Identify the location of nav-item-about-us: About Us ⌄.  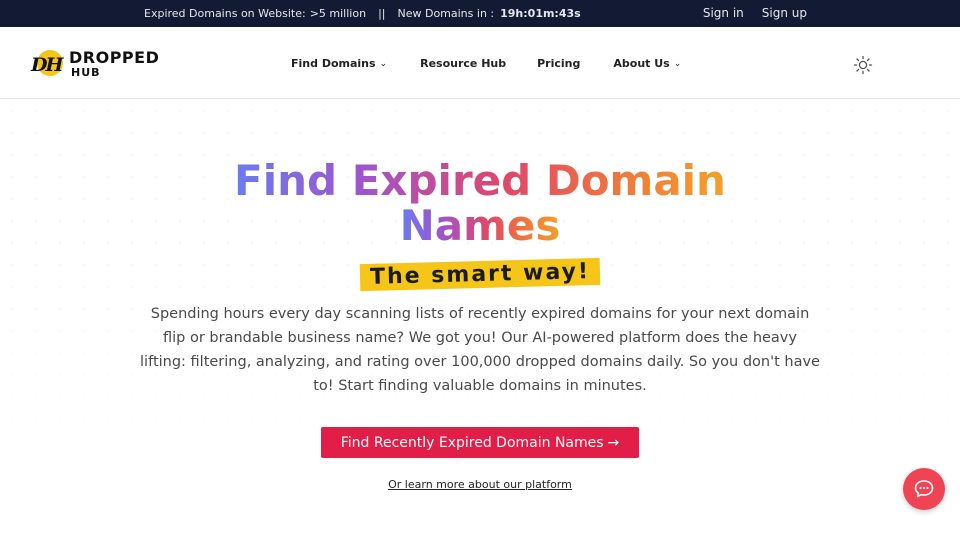
(647, 63).